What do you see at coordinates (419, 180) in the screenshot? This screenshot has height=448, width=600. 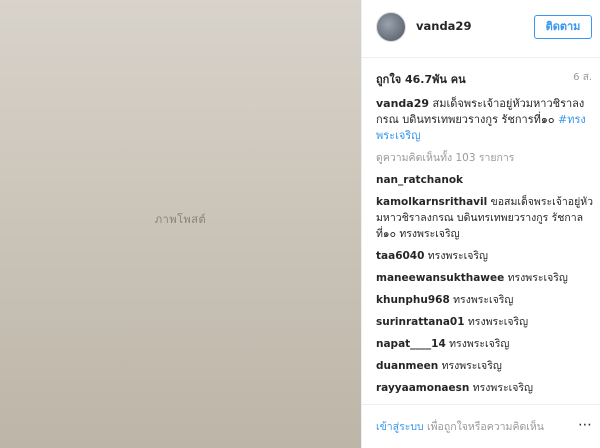 I see `comment-username: nan_ratchanok` at bounding box center [419, 180].